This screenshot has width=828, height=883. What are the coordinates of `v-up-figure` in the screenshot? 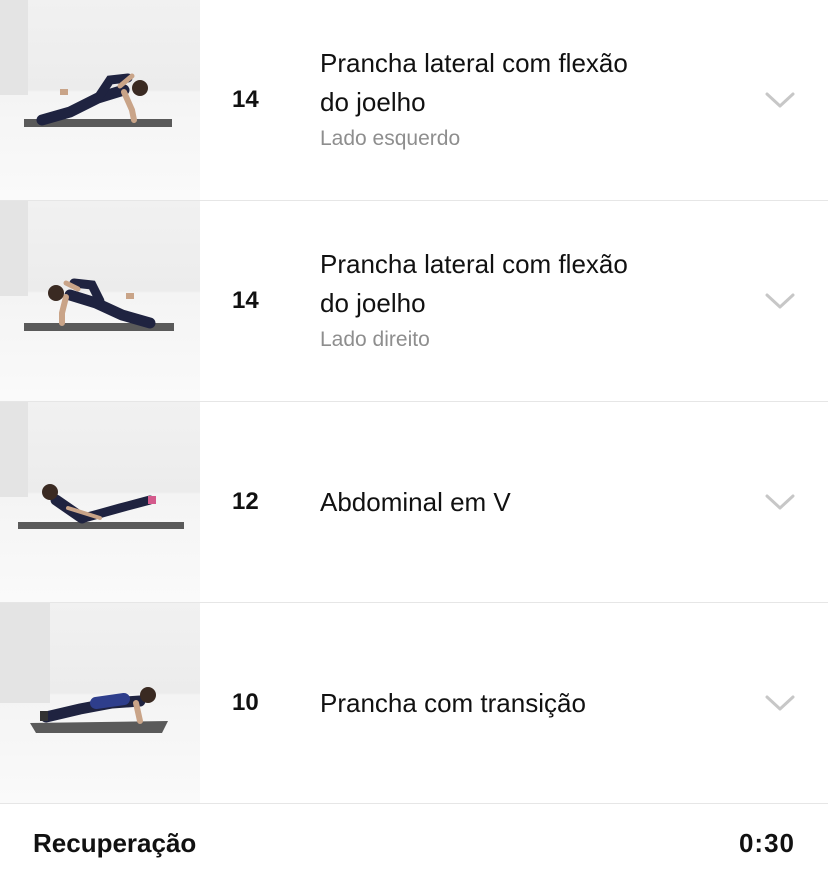 It's located at (92, 465).